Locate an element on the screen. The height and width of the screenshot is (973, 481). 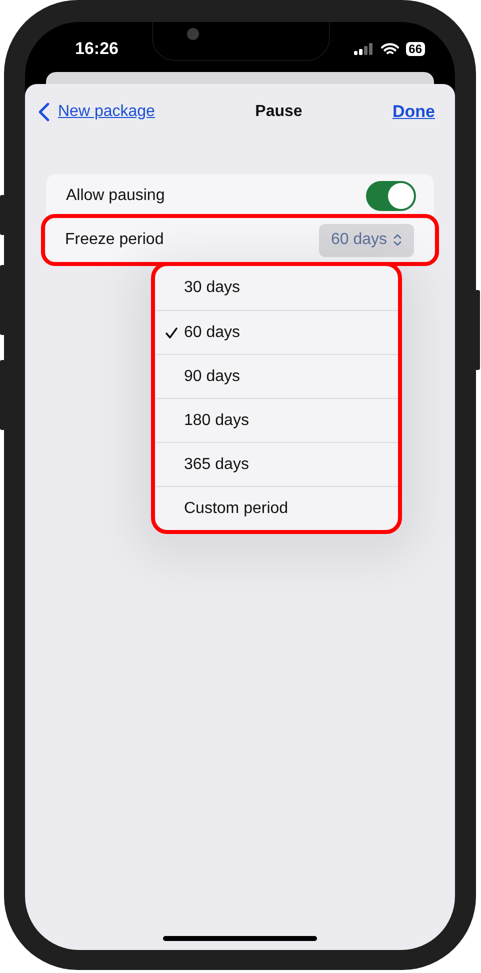
toggle-switch is located at coordinates (391, 196).